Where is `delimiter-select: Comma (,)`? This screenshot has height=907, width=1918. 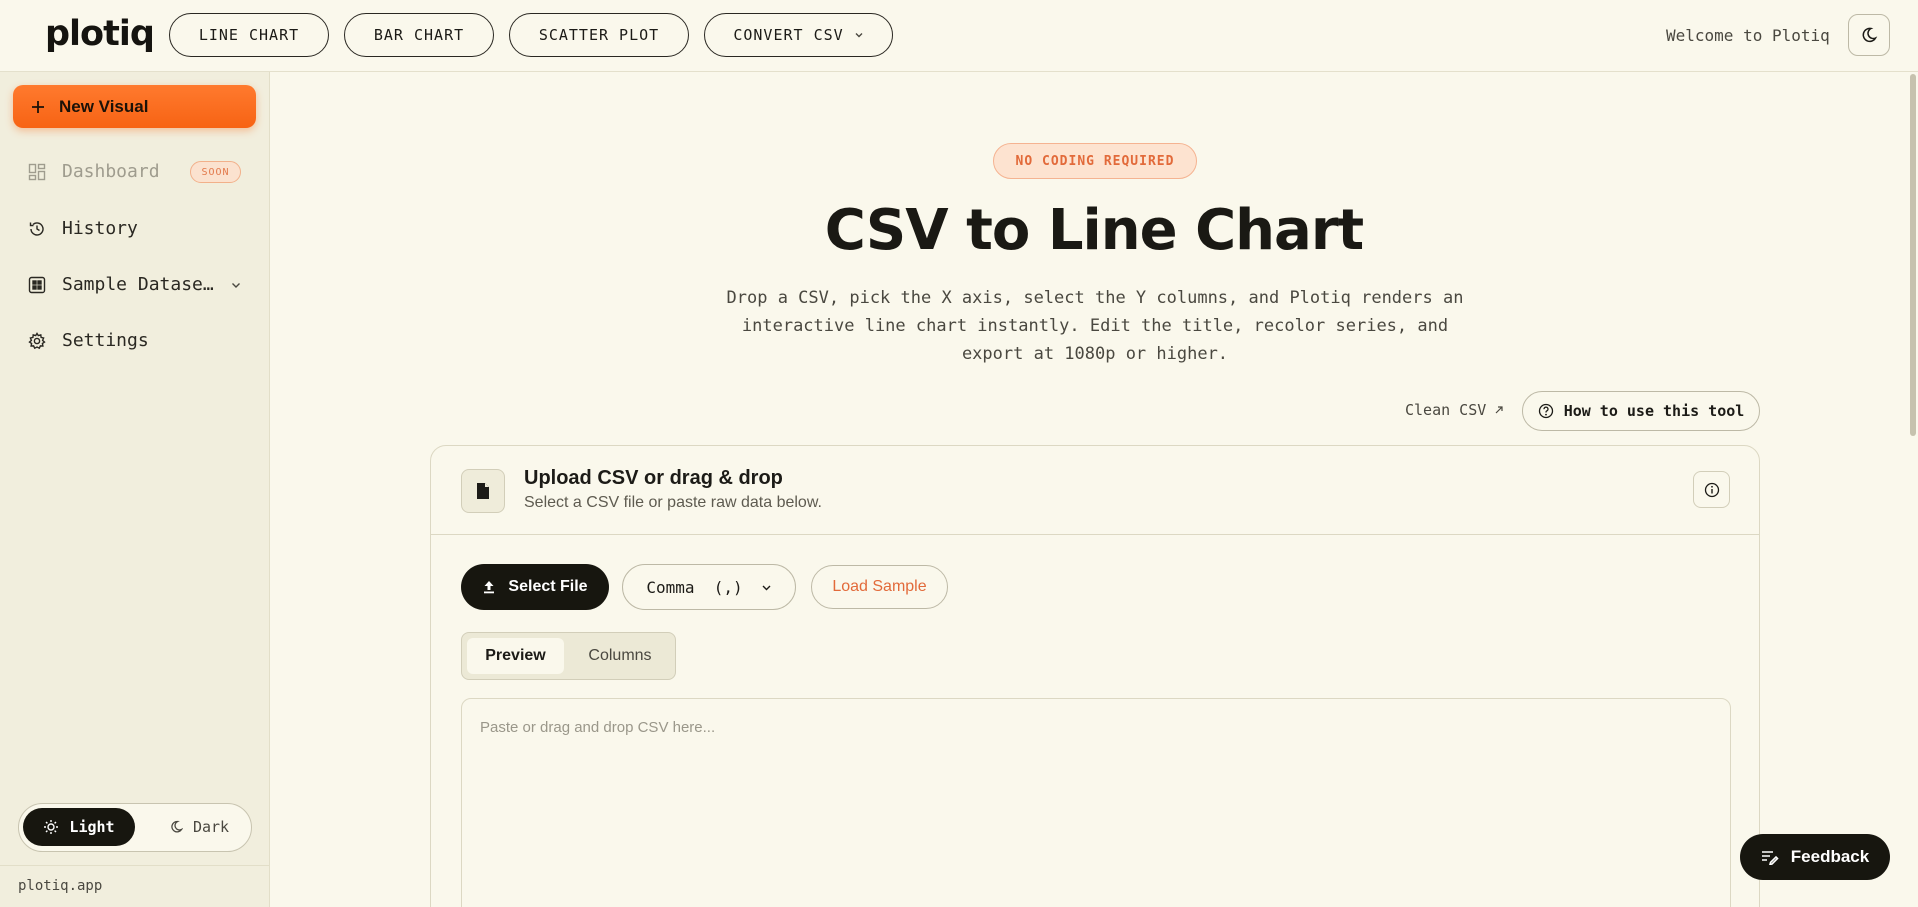 delimiter-select: Comma (,) is located at coordinates (709, 587).